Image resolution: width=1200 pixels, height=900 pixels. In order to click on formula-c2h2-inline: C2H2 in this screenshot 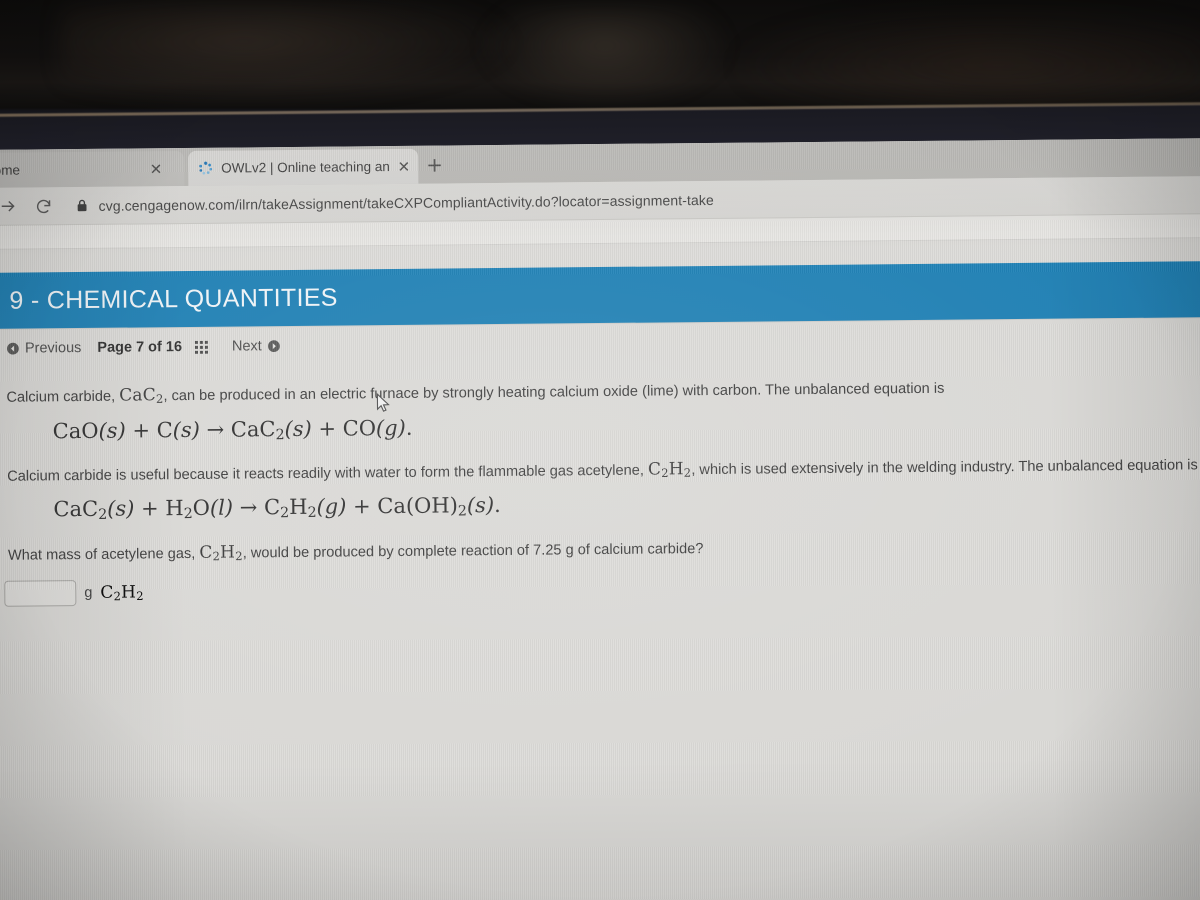, I will do `click(669, 469)`.